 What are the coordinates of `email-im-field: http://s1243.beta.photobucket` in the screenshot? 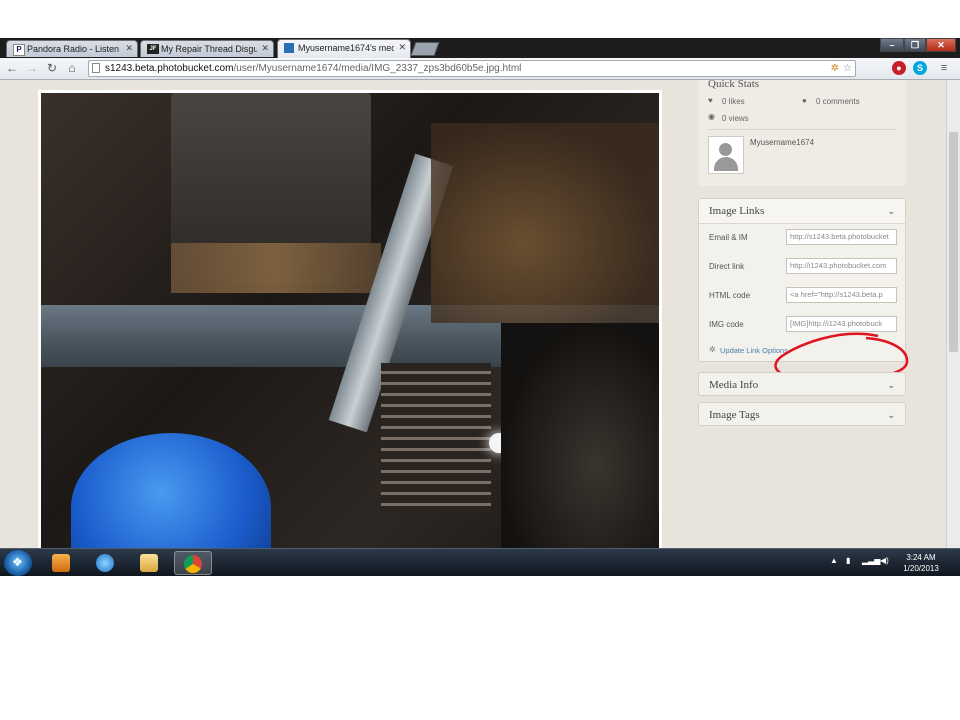 It's located at (841, 237).